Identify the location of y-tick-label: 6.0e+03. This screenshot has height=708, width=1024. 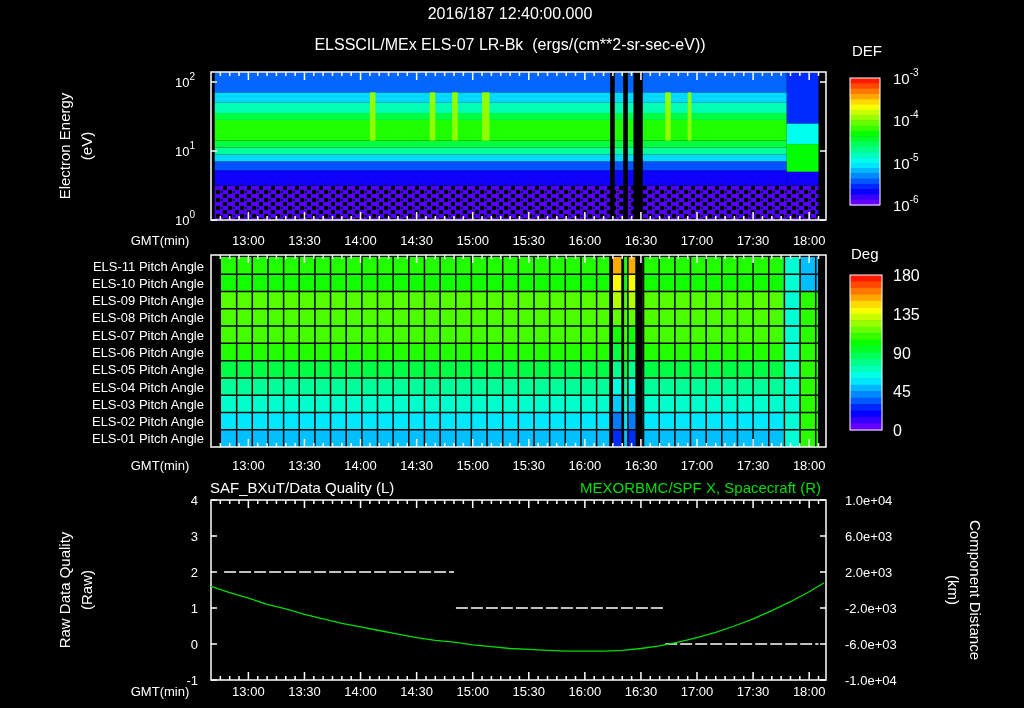
(869, 536).